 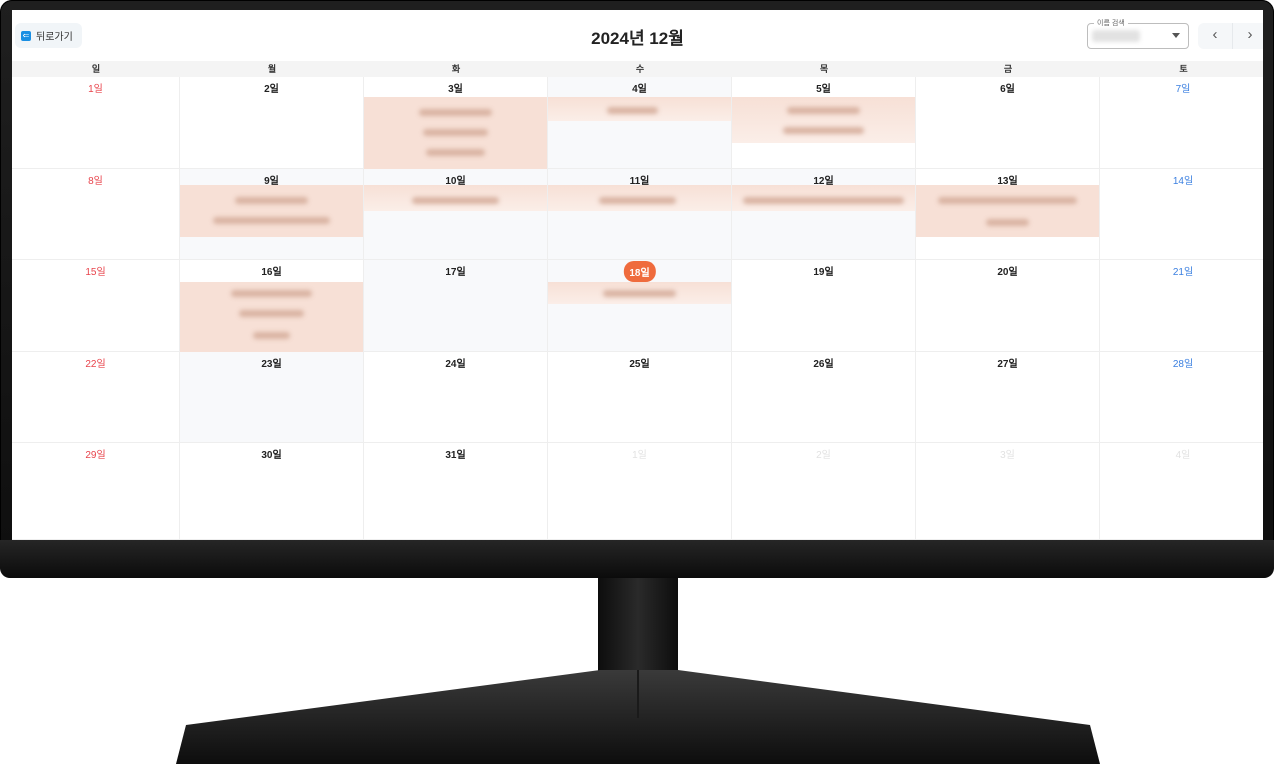 What do you see at coordinates (1008, 69) in the screenshot?
I see `weekday-label: 금` at bounding box center [1008, 69].